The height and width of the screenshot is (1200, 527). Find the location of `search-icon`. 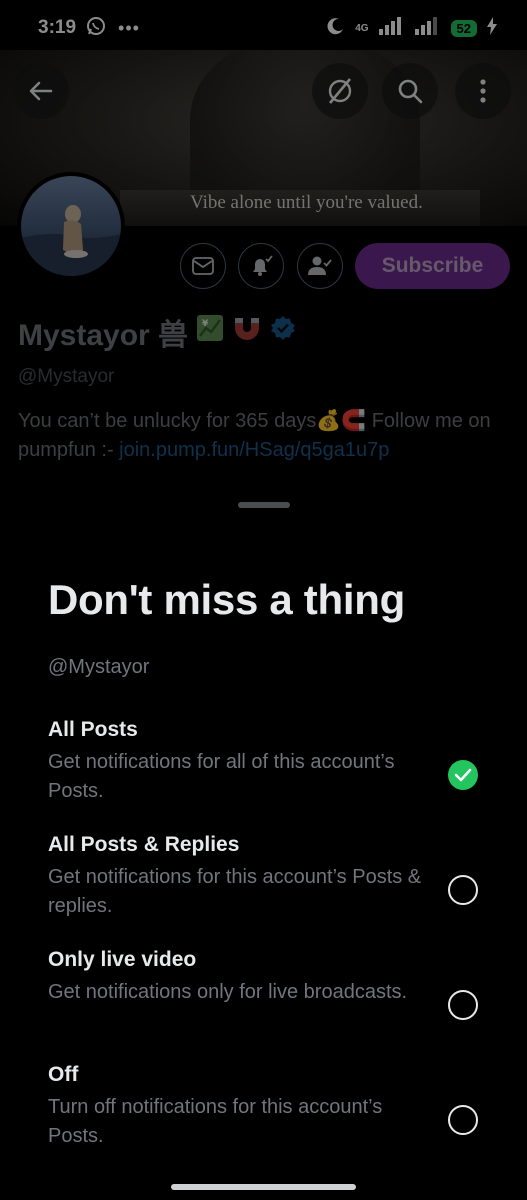

search-icon is located at coordinates (410, 91).